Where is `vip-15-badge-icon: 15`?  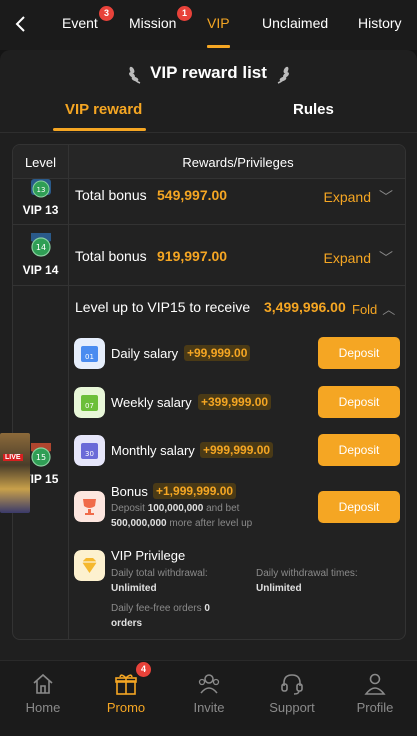 vip-15-badge-icon: 15 is located at coordinates (41, 455).